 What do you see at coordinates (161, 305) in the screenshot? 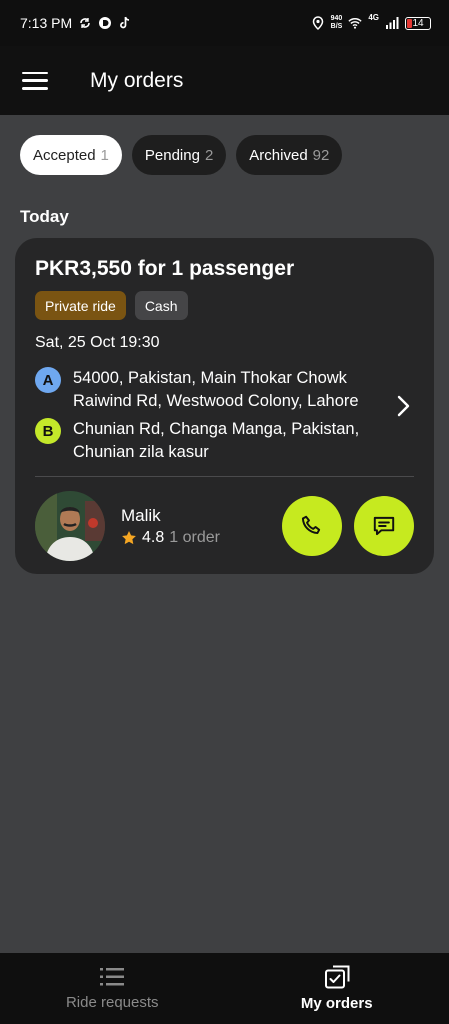
I see `payment-tag: Cash` at bounding box center [161, 305].